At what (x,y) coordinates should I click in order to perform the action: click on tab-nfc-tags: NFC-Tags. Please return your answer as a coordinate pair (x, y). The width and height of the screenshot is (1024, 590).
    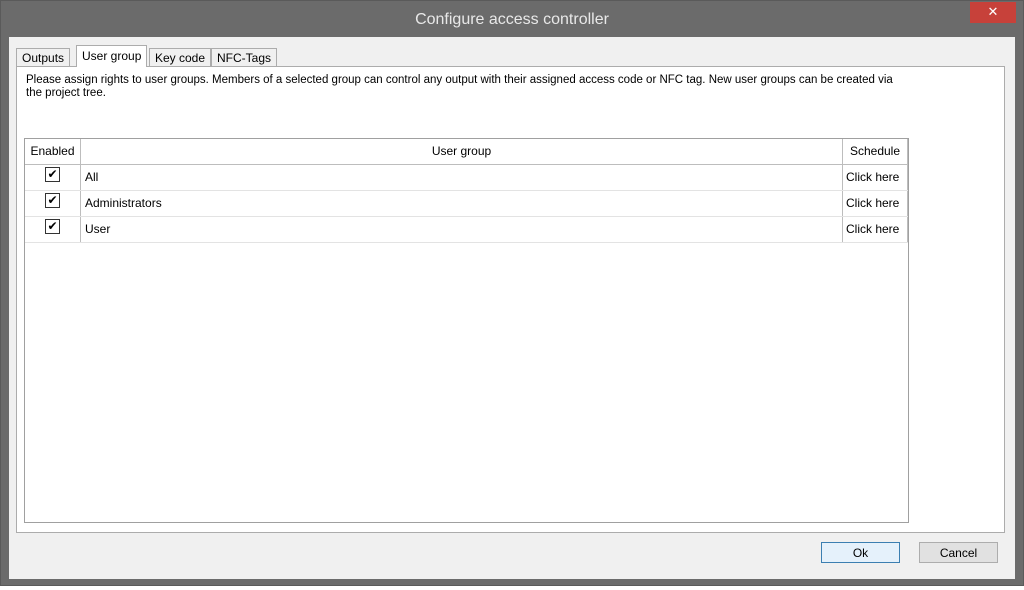
    Looking at the image, I should click on (244, 57).